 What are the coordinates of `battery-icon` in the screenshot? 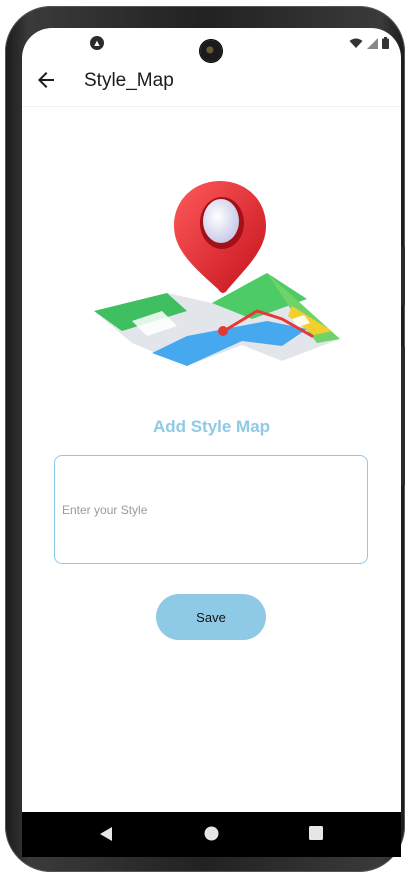 It's located at (385, 43).